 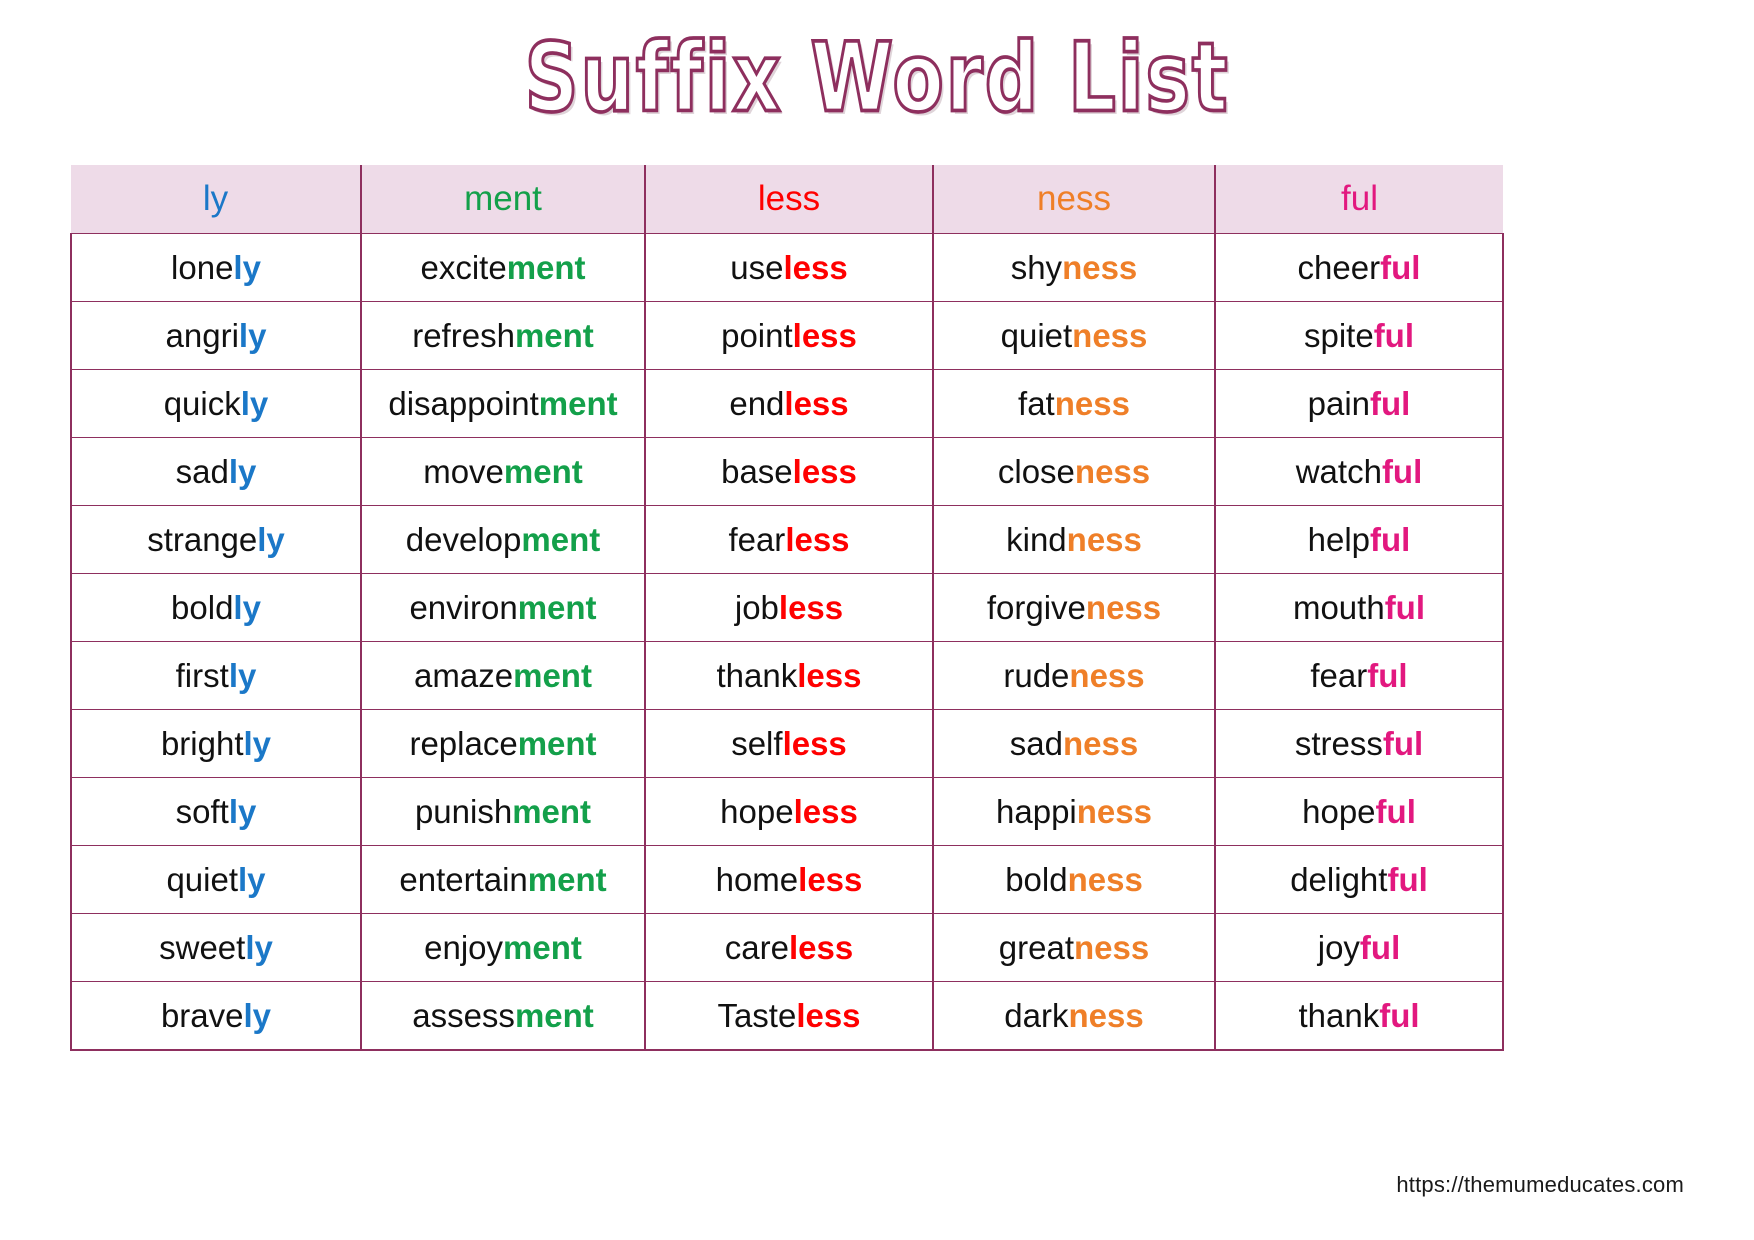 I want to click on column-header-ness: ness, so click(x=1073, y=199).